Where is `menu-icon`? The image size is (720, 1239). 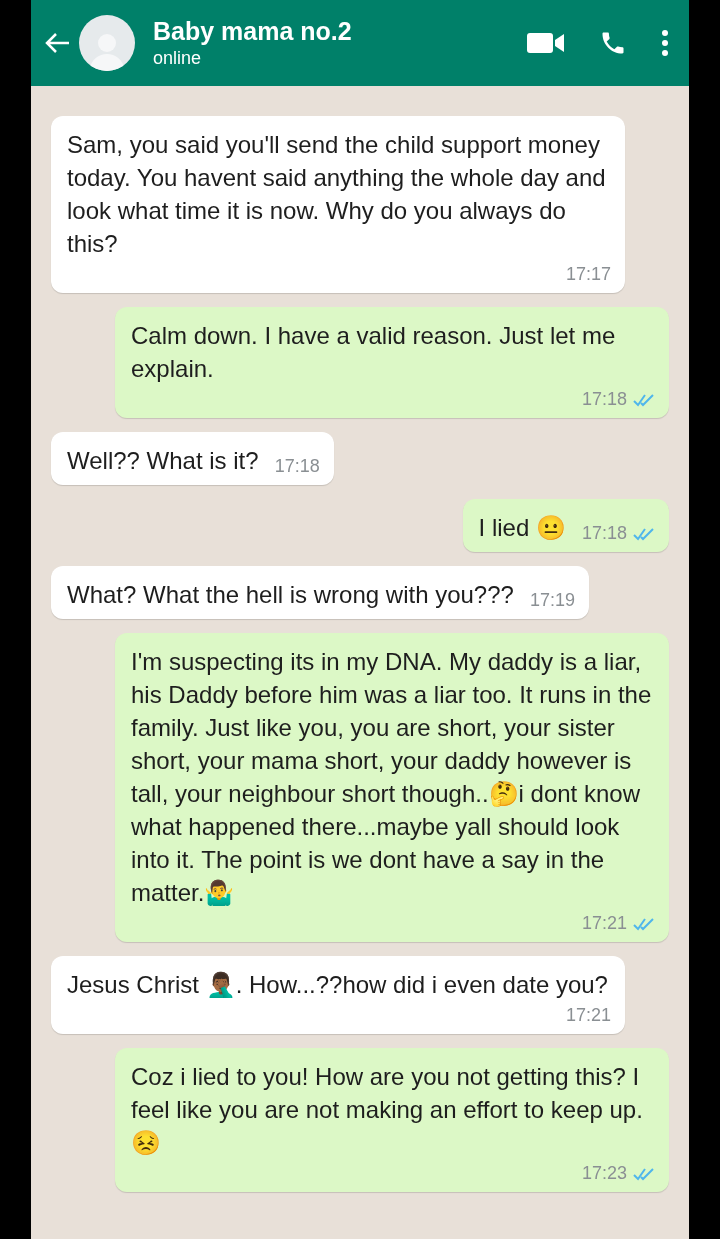 menu-icon is located at coordinates (665, 43).